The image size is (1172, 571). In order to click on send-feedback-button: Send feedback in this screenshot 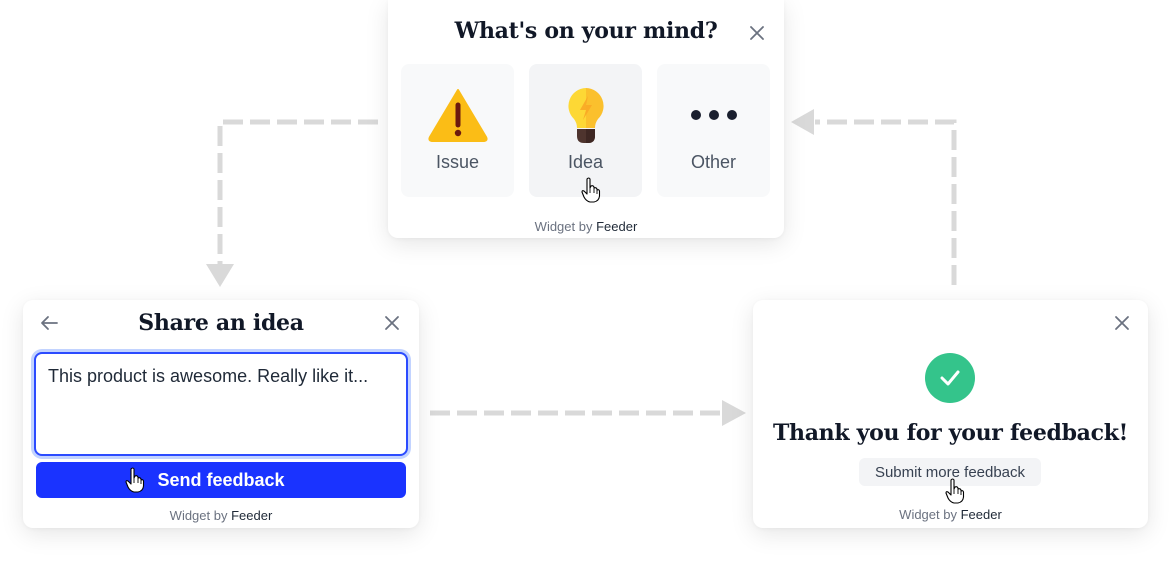, I will do `click(221, 480)`.